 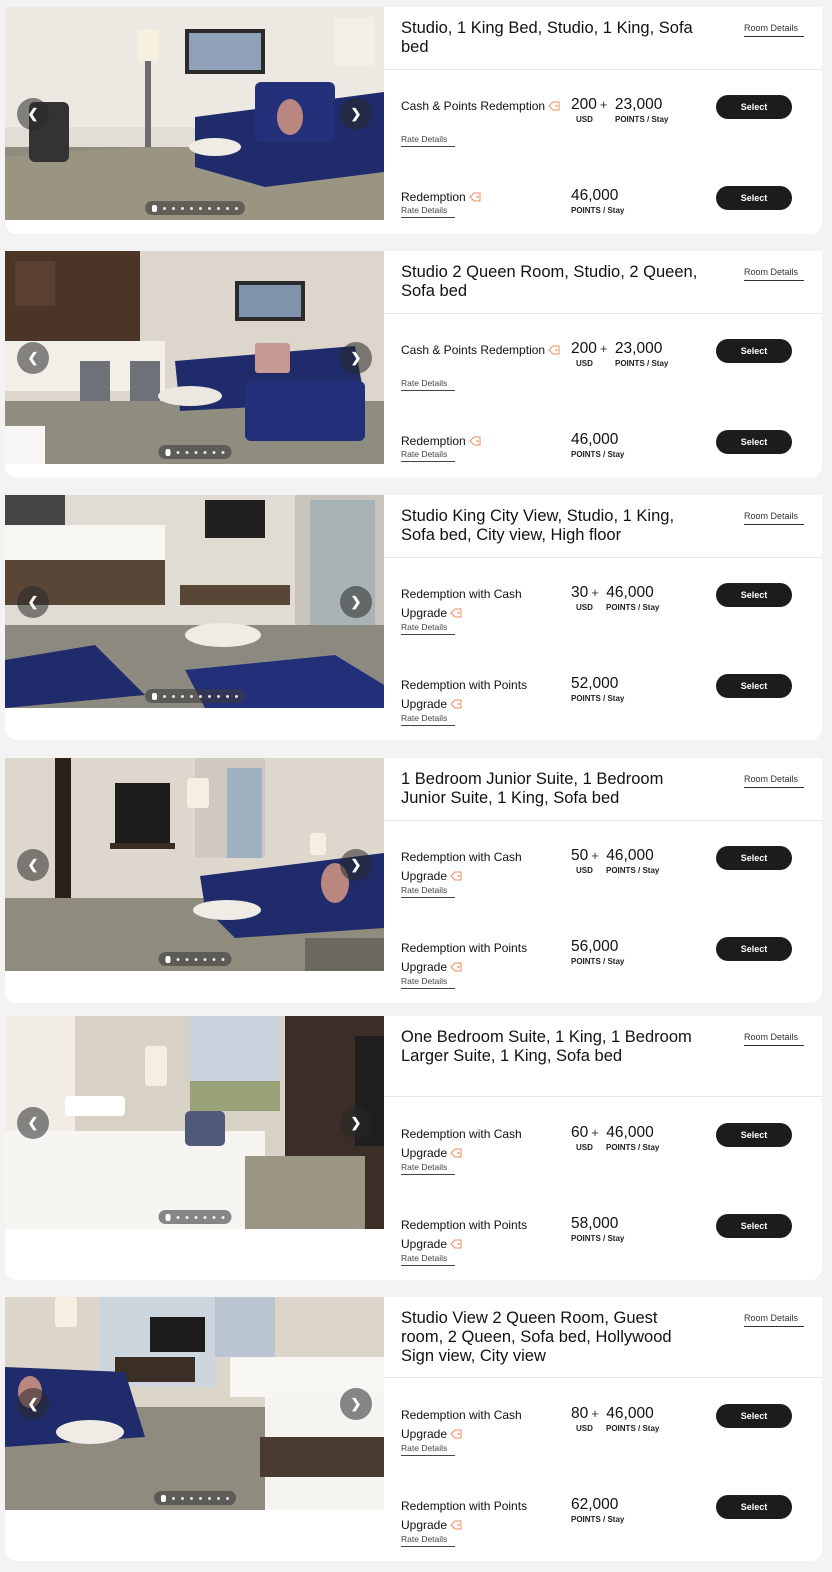 I want to click on cash-amount: 60, so click(x=580, y=1132).